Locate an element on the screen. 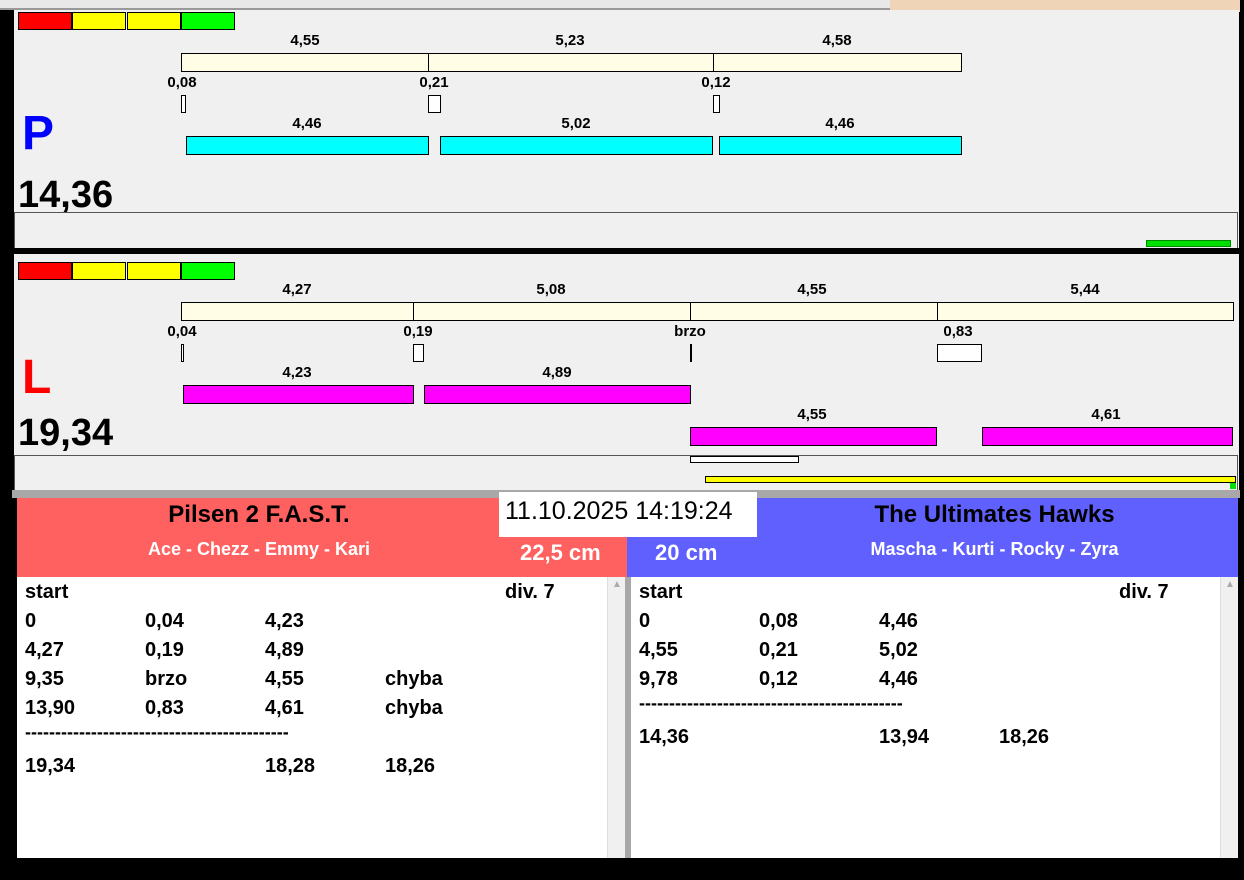 The height and width of the screenshot is (880, 1244). dog-time: 4,23 is located at coordinates (297, 372).